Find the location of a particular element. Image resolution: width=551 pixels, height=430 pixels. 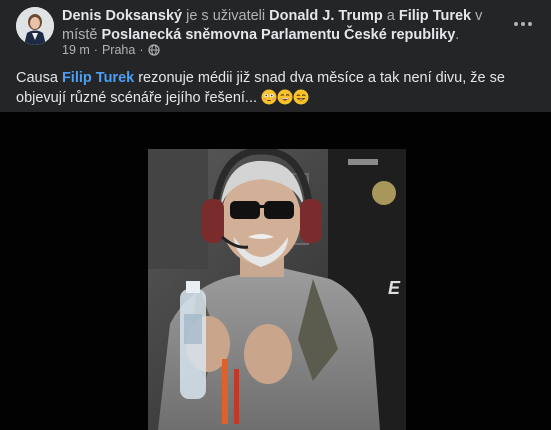

tagged-user-turek: Filip Turek is located at coordinates (435, 16).